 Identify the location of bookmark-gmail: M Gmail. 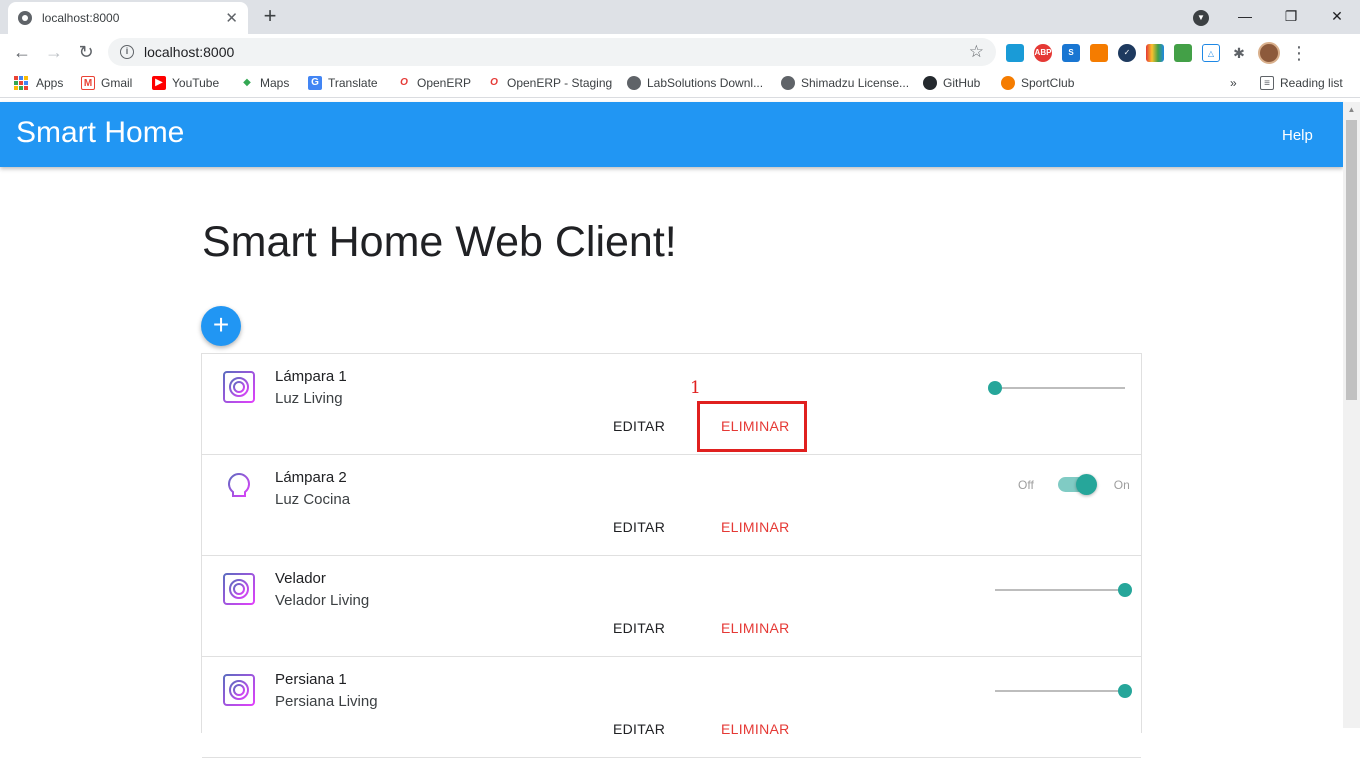
(106, 83).